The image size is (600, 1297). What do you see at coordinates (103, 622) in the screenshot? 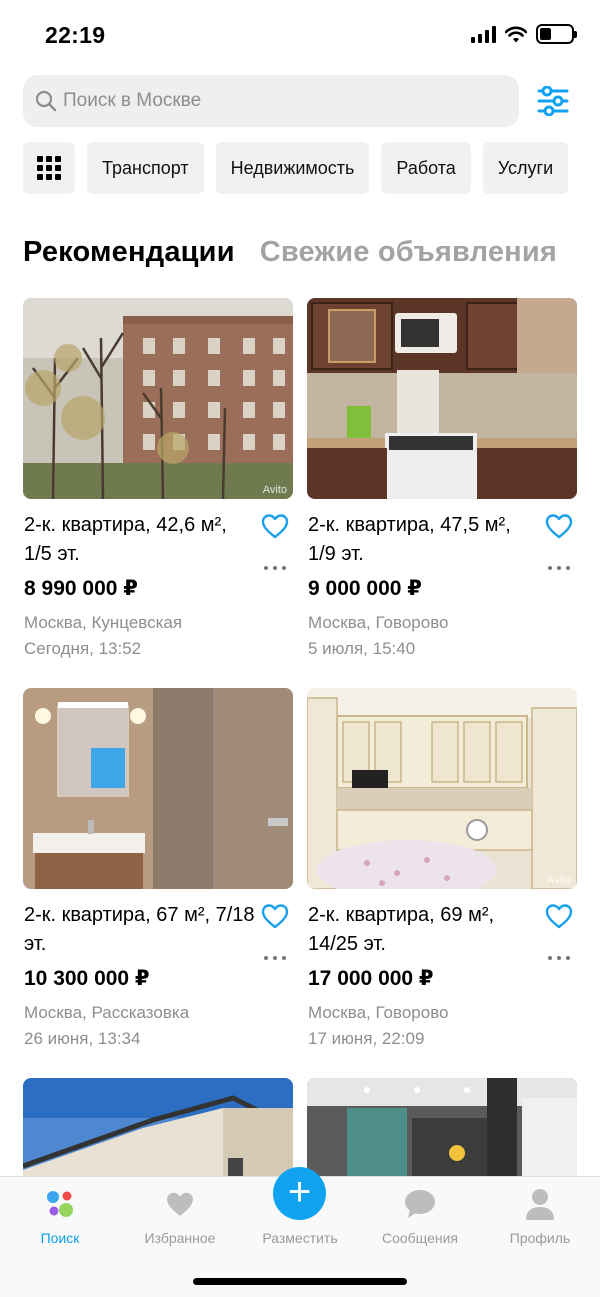
I see `listing-location: Москва, Кунцевская` at bounding box center [103, 622].